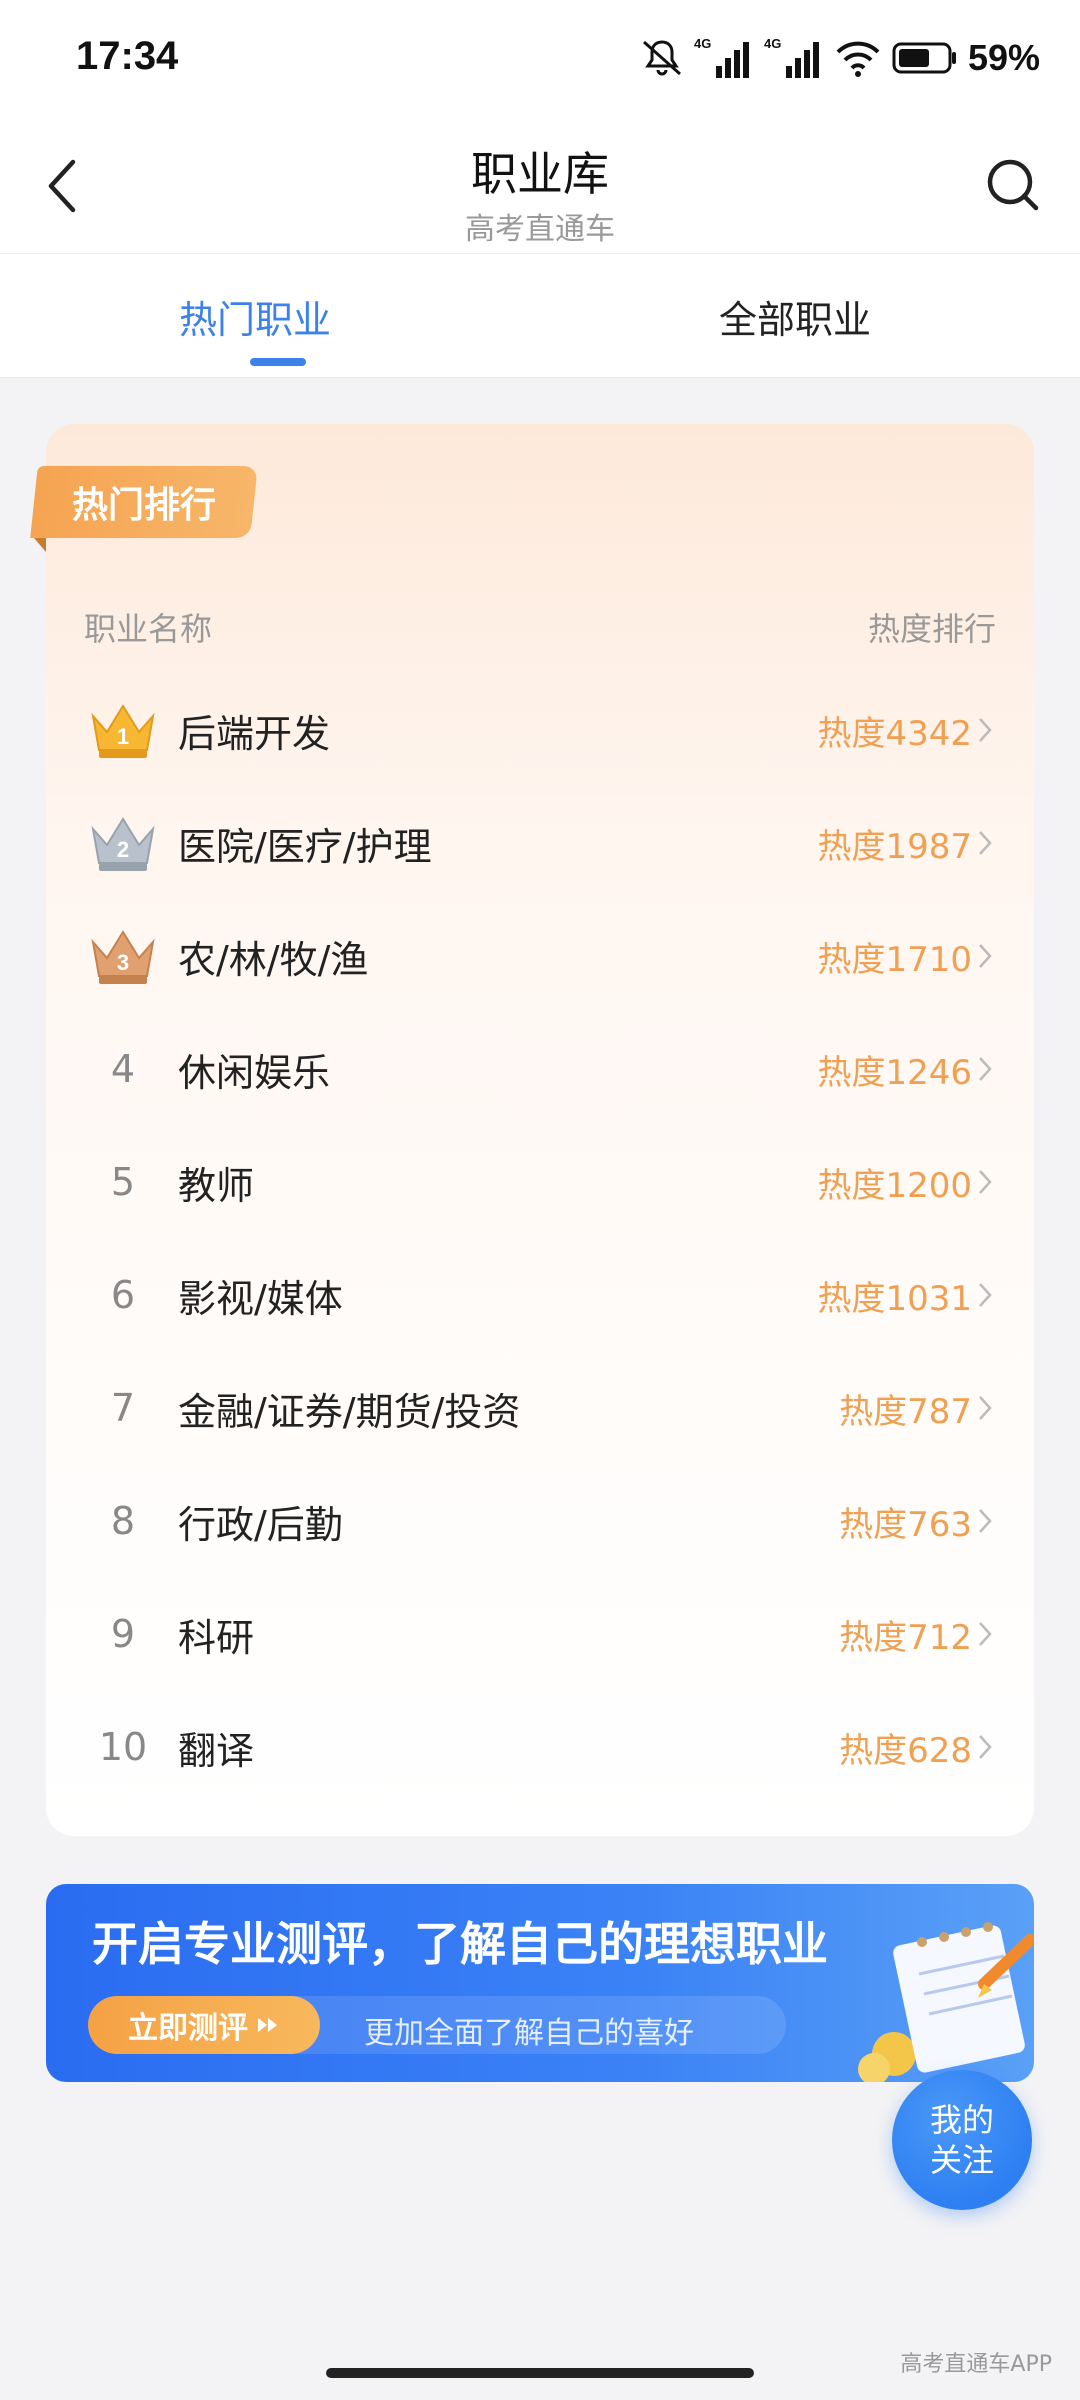  Describe the element at coordinates (540, 1983) in the screenshot. I see `assessment-banner: 开启专业测评，了解自己的理想职业 更加全面了解自己的喜好 立即测评` at that location.